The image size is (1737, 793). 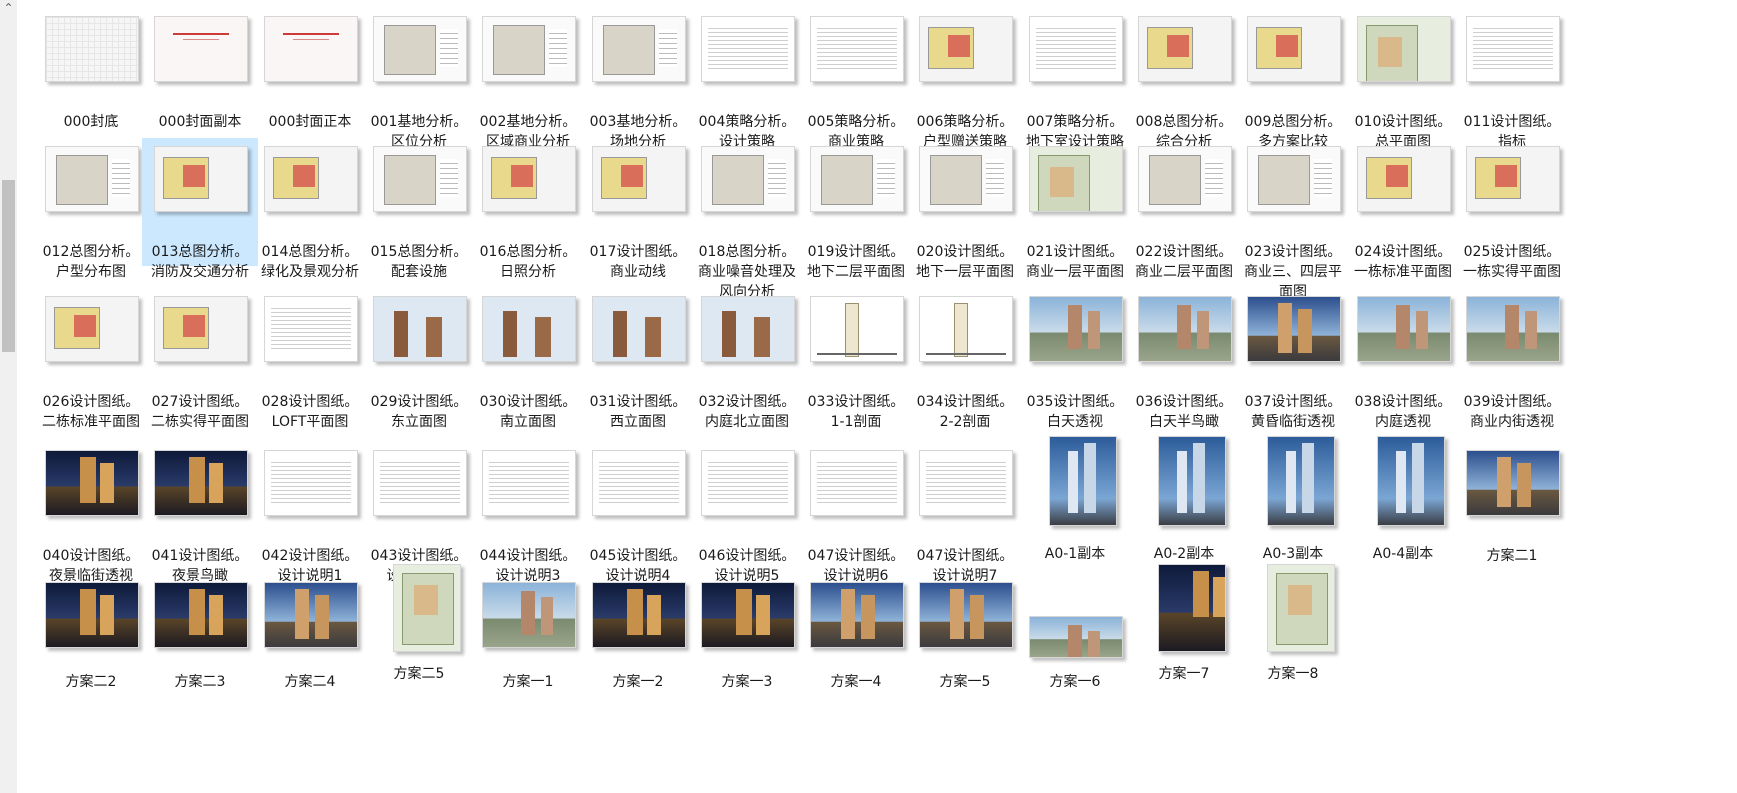 I want to click on file-item: 方案二1, so click(x=1512, y=504).